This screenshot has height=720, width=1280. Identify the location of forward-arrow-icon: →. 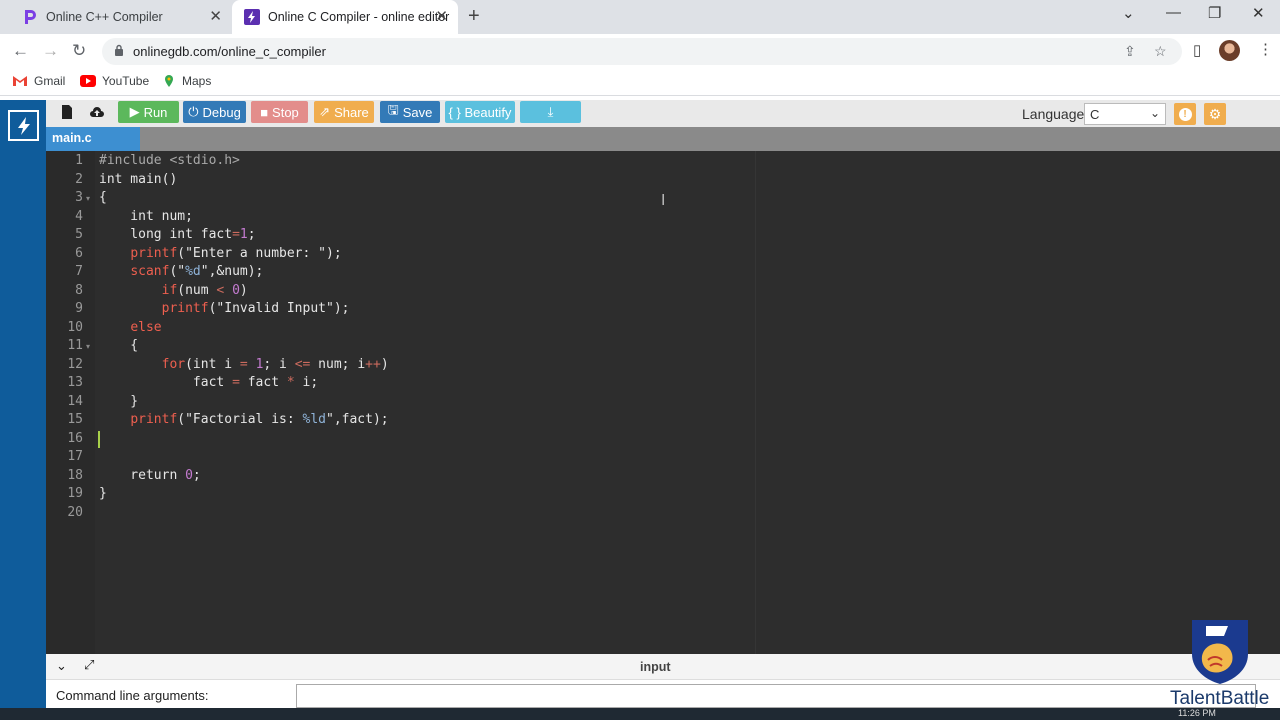
(50, 51).